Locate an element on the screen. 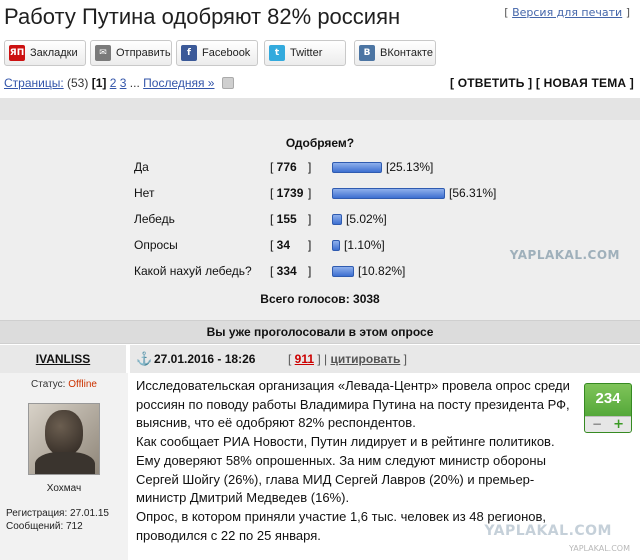 This screenshot has width=640, height=560. poll-total: Всего голосов: 3038 is located at coordinates (320, 299).